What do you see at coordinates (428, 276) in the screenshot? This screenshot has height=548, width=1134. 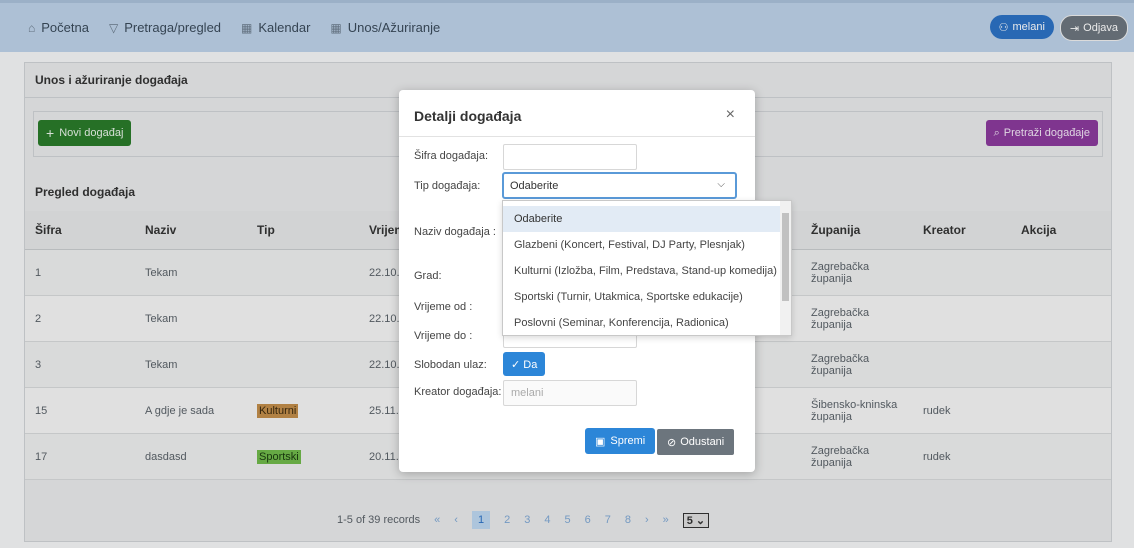 I see `grad-label: Grad:` at bounding box center [428, 276].